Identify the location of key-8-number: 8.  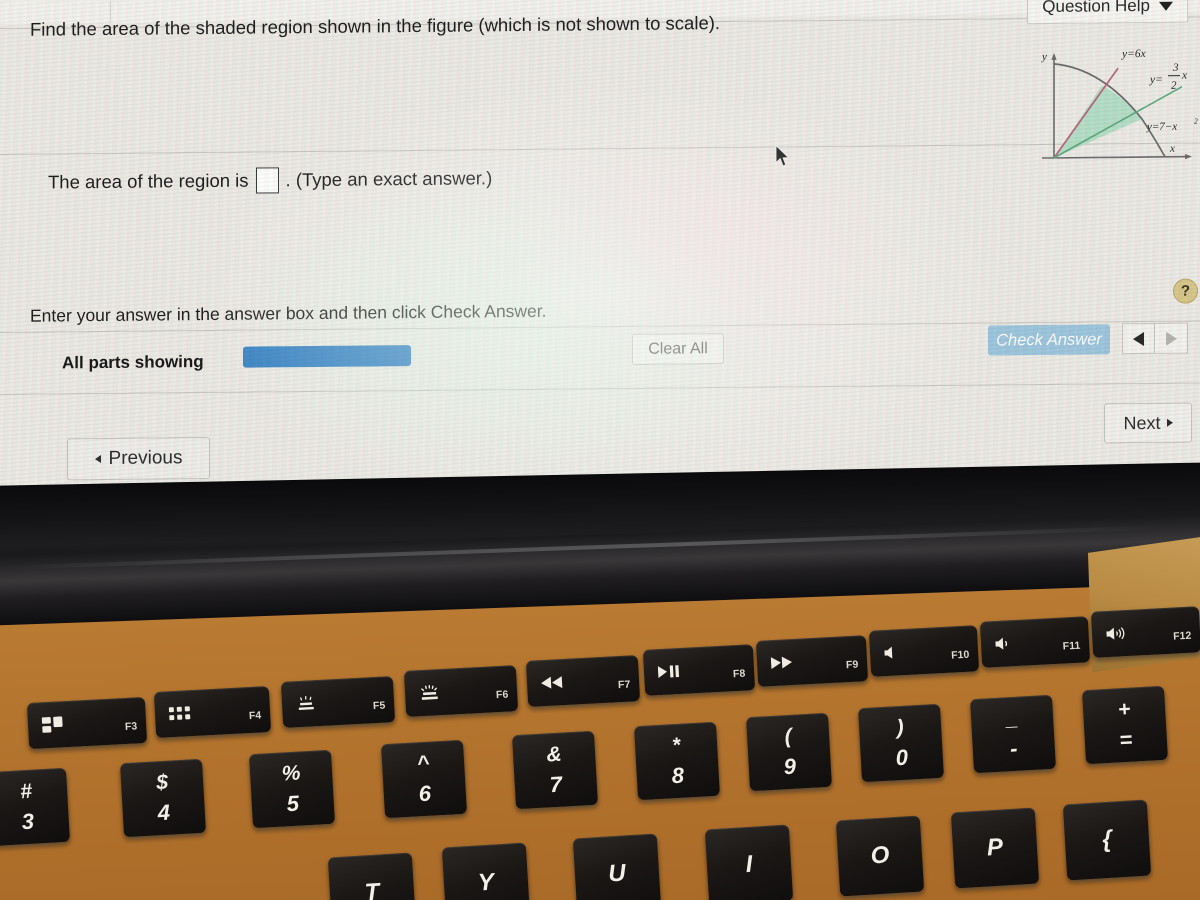
(677, 775).